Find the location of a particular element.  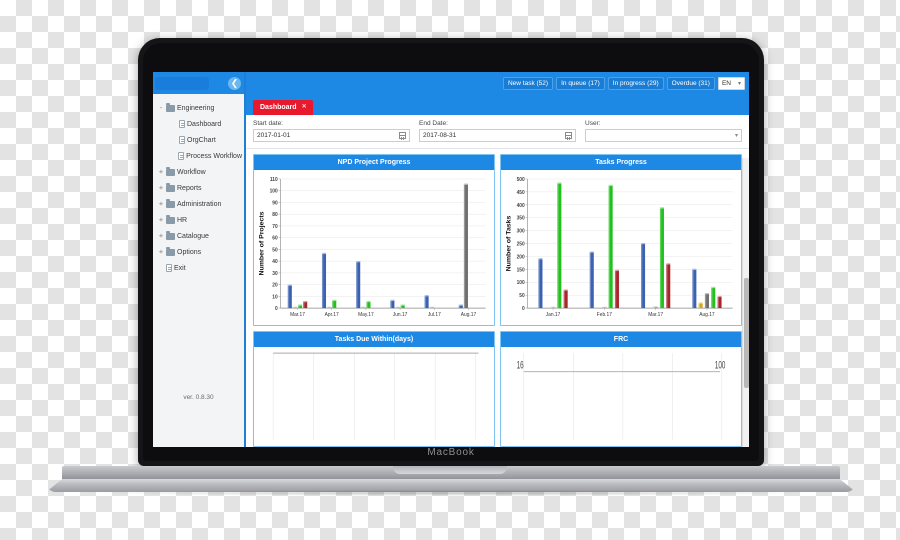

svg-text: 250 is located at coordinates (521, 244).